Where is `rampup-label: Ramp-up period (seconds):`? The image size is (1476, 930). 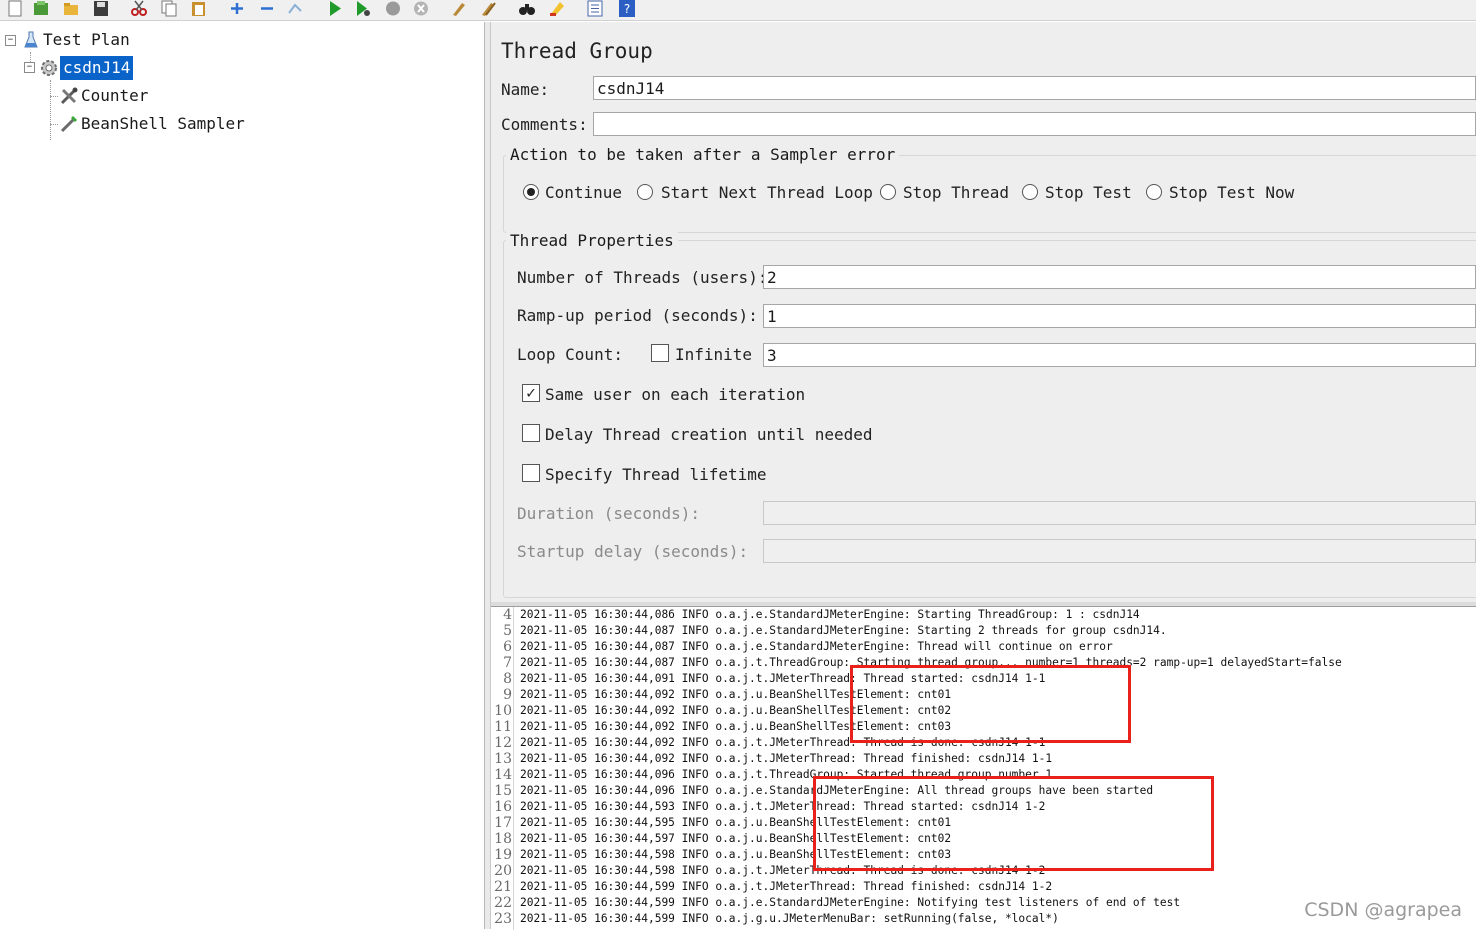 rampup-label: Ramp-up period (seconds): is located at coordinates (637, 315).